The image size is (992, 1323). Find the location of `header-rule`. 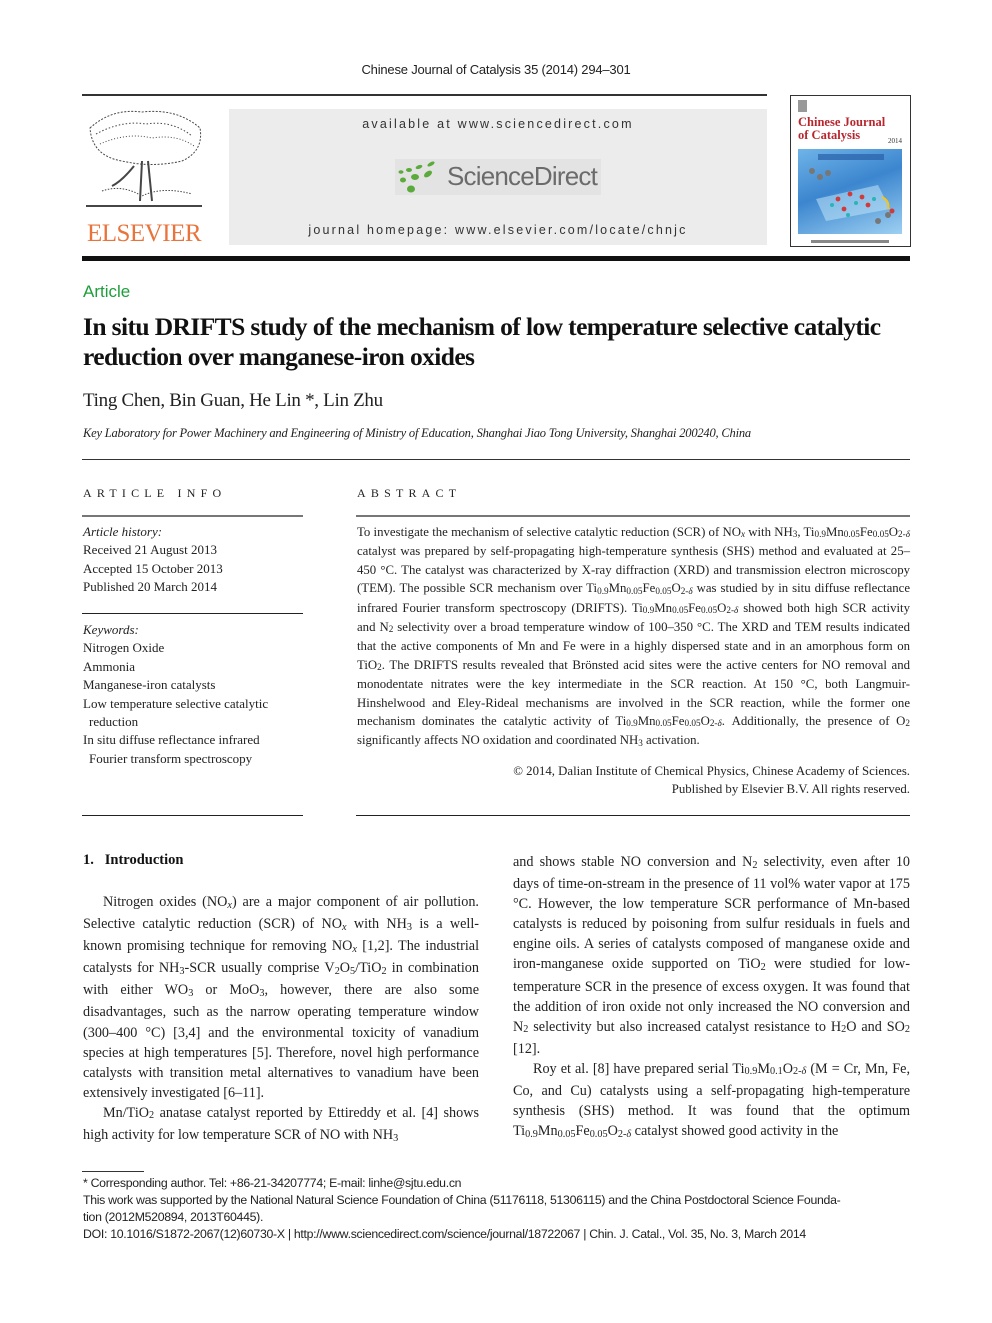

header-rule is located at coordinates (424, 95).